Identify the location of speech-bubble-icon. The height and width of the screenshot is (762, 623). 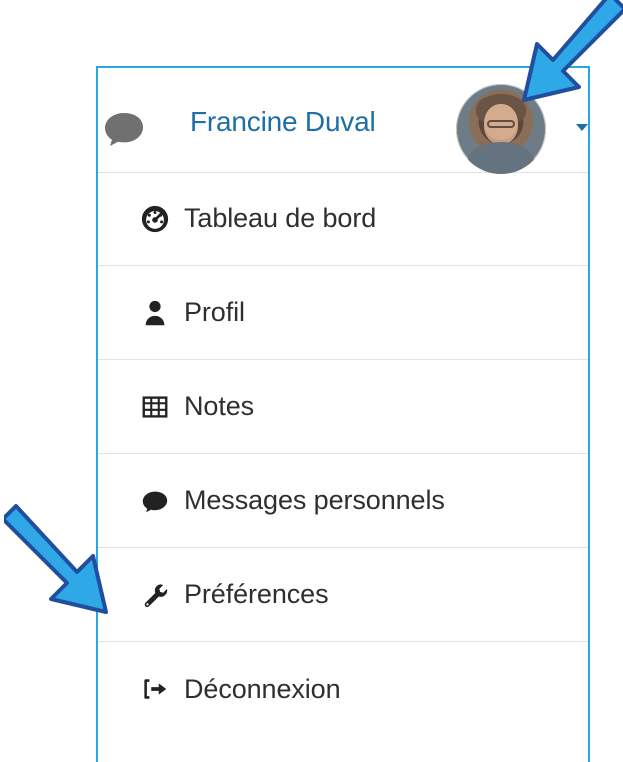
(155, 501).